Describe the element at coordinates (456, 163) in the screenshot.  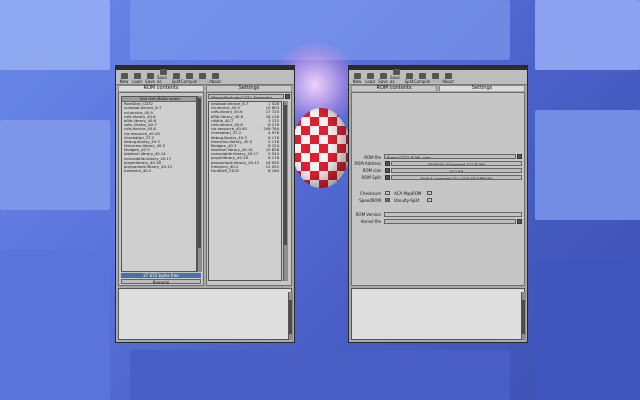
I see `rom-address-cycle: $E00000 (Extended 512 ROM)` at that location.